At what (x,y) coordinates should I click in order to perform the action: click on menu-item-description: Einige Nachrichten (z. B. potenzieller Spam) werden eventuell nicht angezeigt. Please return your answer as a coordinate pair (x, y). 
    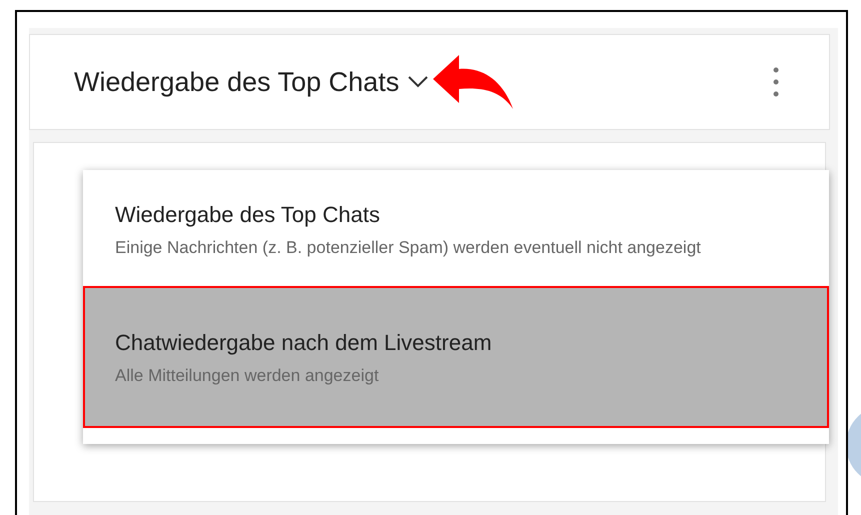
    Looking at the image, I should click on (408, 248).